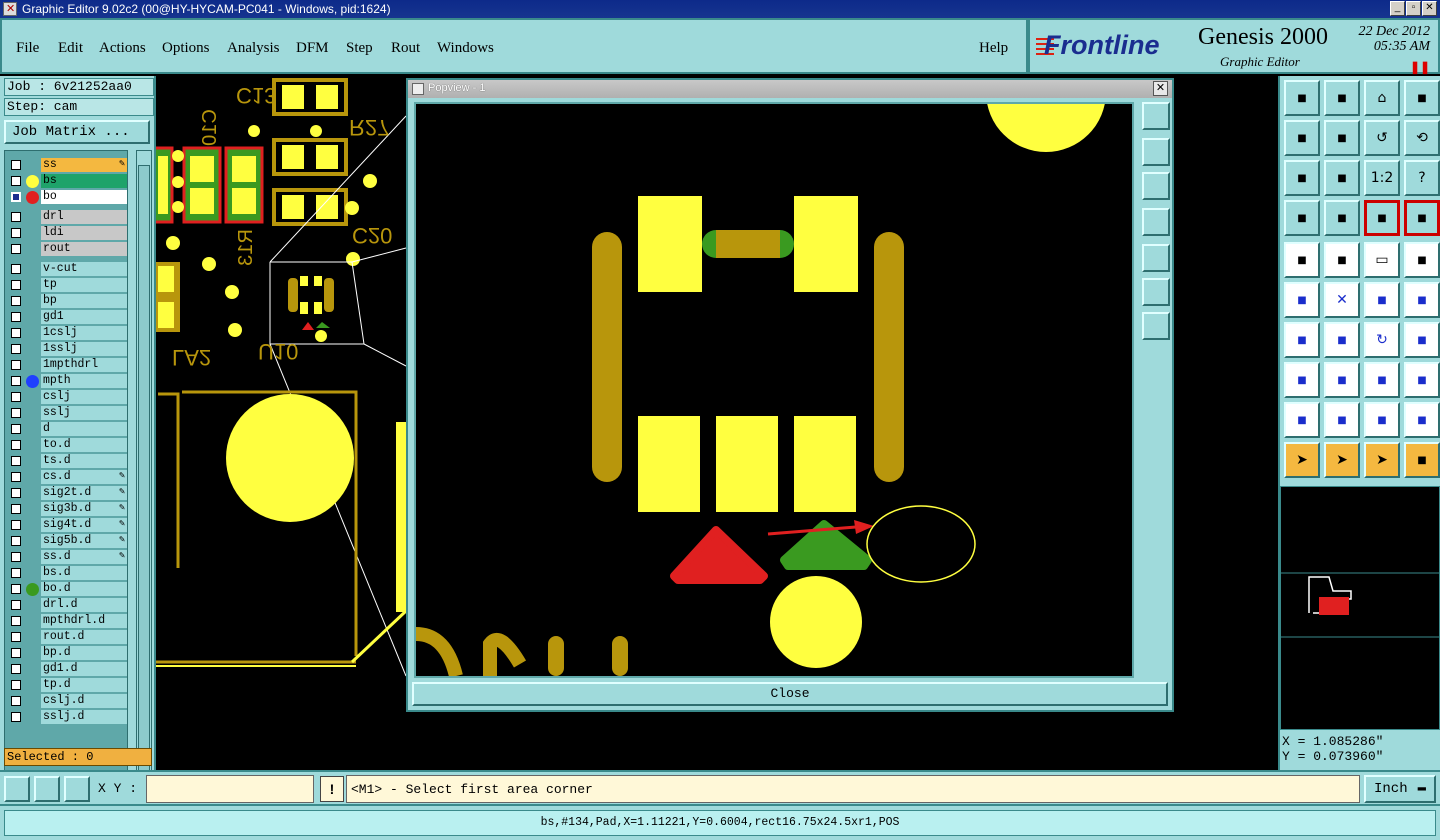 Image resolution: width=1440 pixels, height=840 pixels. What do you see at coordinates (1382, 218) in the screenshot?
I see `layers-stack-icon: ■` at bounding box center [1382, 218].